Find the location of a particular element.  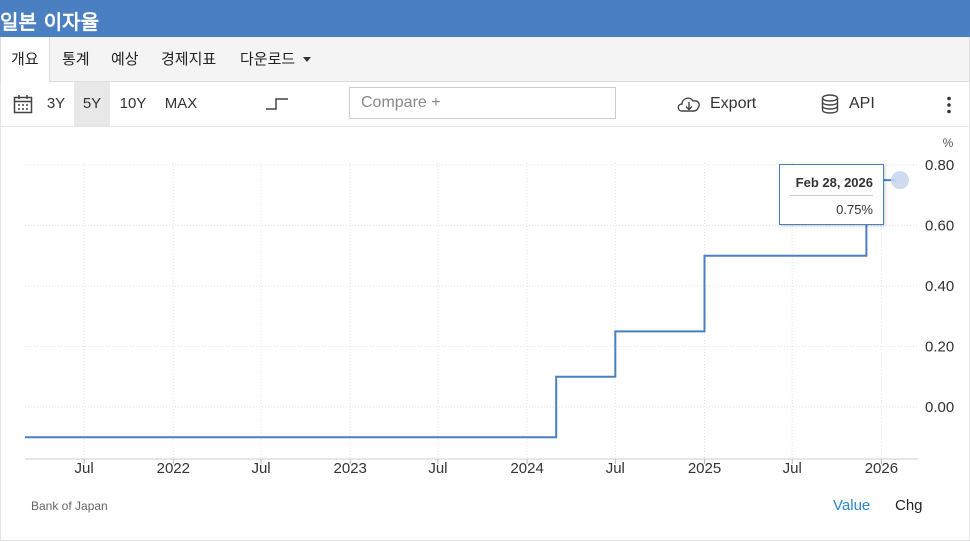

tab-forecast: 예상 is located at coordinates (125, 59).